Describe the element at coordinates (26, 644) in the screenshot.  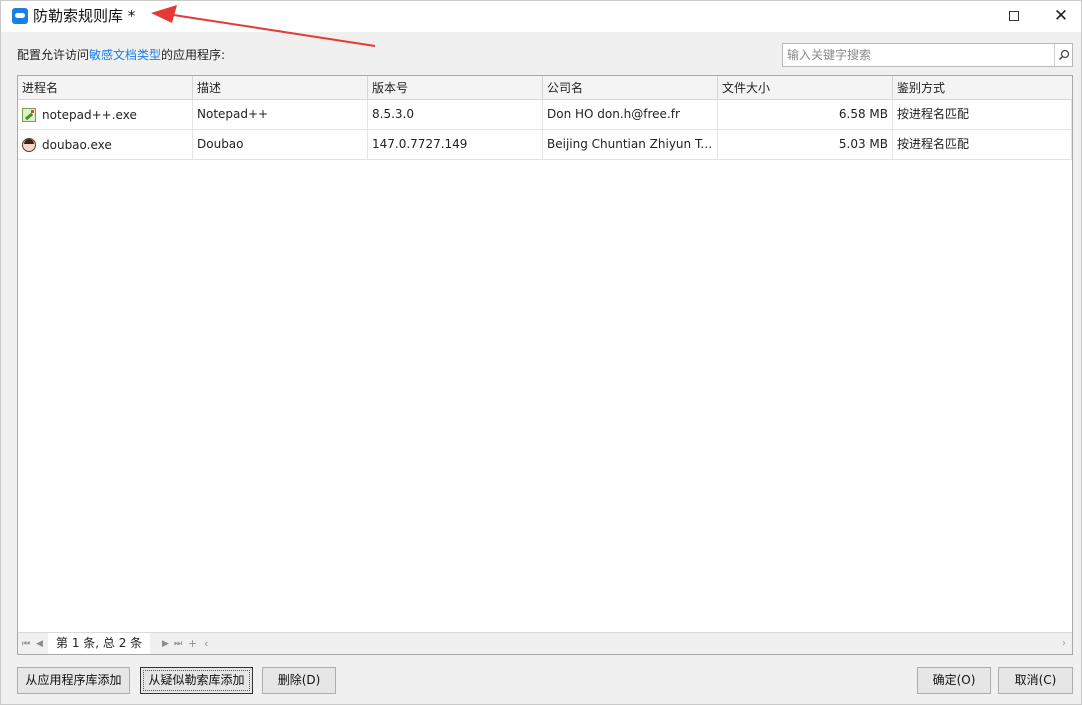
I see `first-page-icon: ⏮` at that location.